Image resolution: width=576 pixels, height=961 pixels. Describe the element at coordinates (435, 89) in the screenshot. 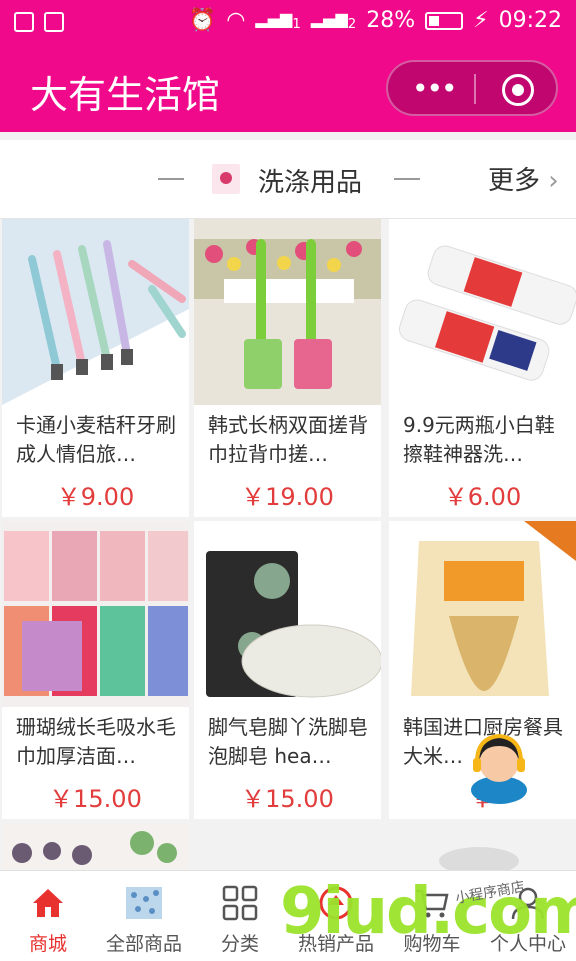

I see `more-dots-icon: •••` at that location.